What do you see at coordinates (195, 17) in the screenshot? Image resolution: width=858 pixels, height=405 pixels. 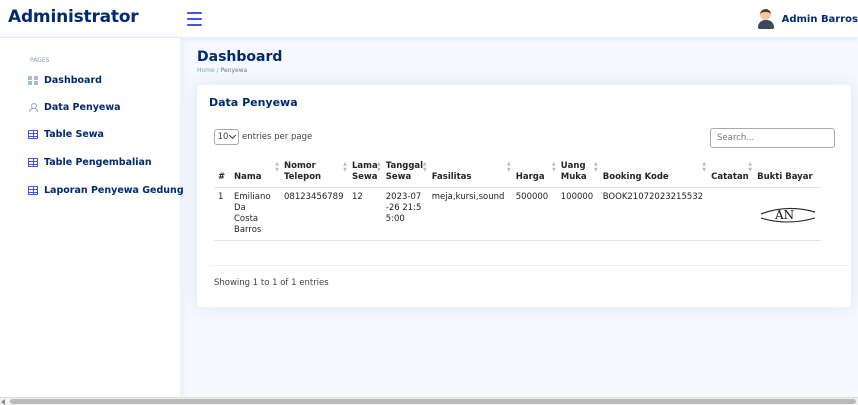 I see `menu-toggle-icon` at bounding box center [195, 17].